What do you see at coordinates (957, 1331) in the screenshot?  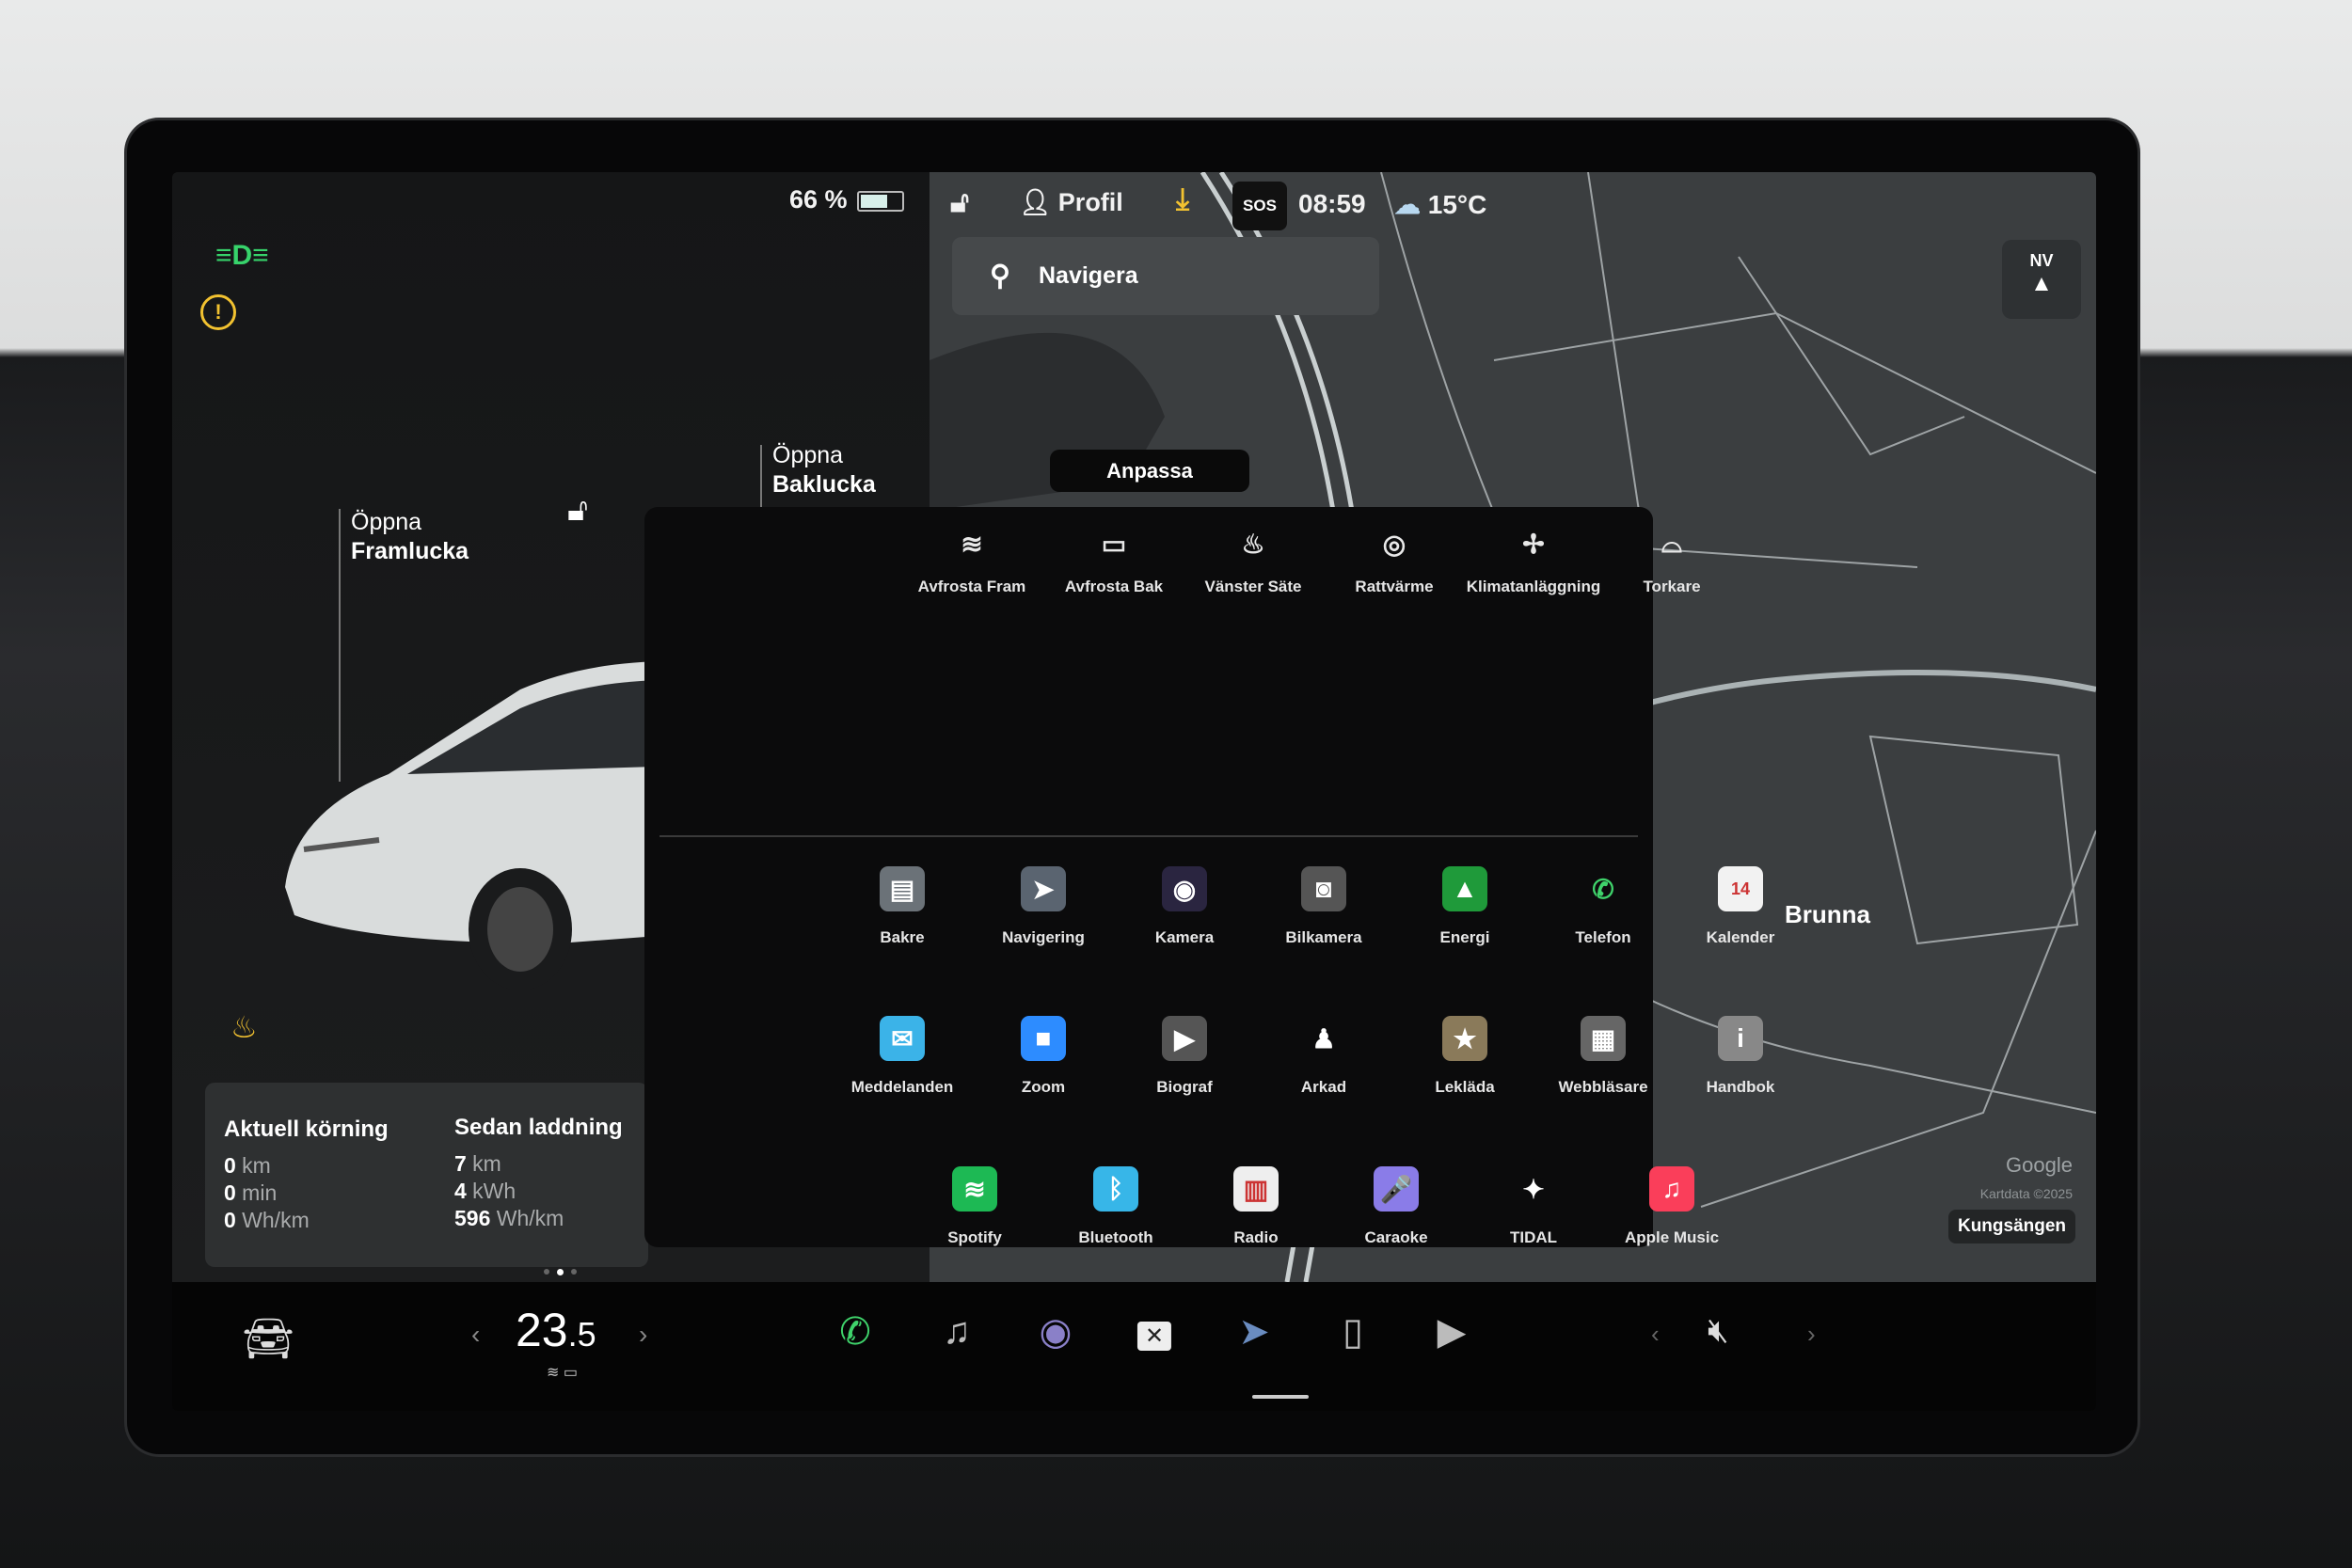 I see `dock-music-button: ♫` at bounding box center [957, 1331].